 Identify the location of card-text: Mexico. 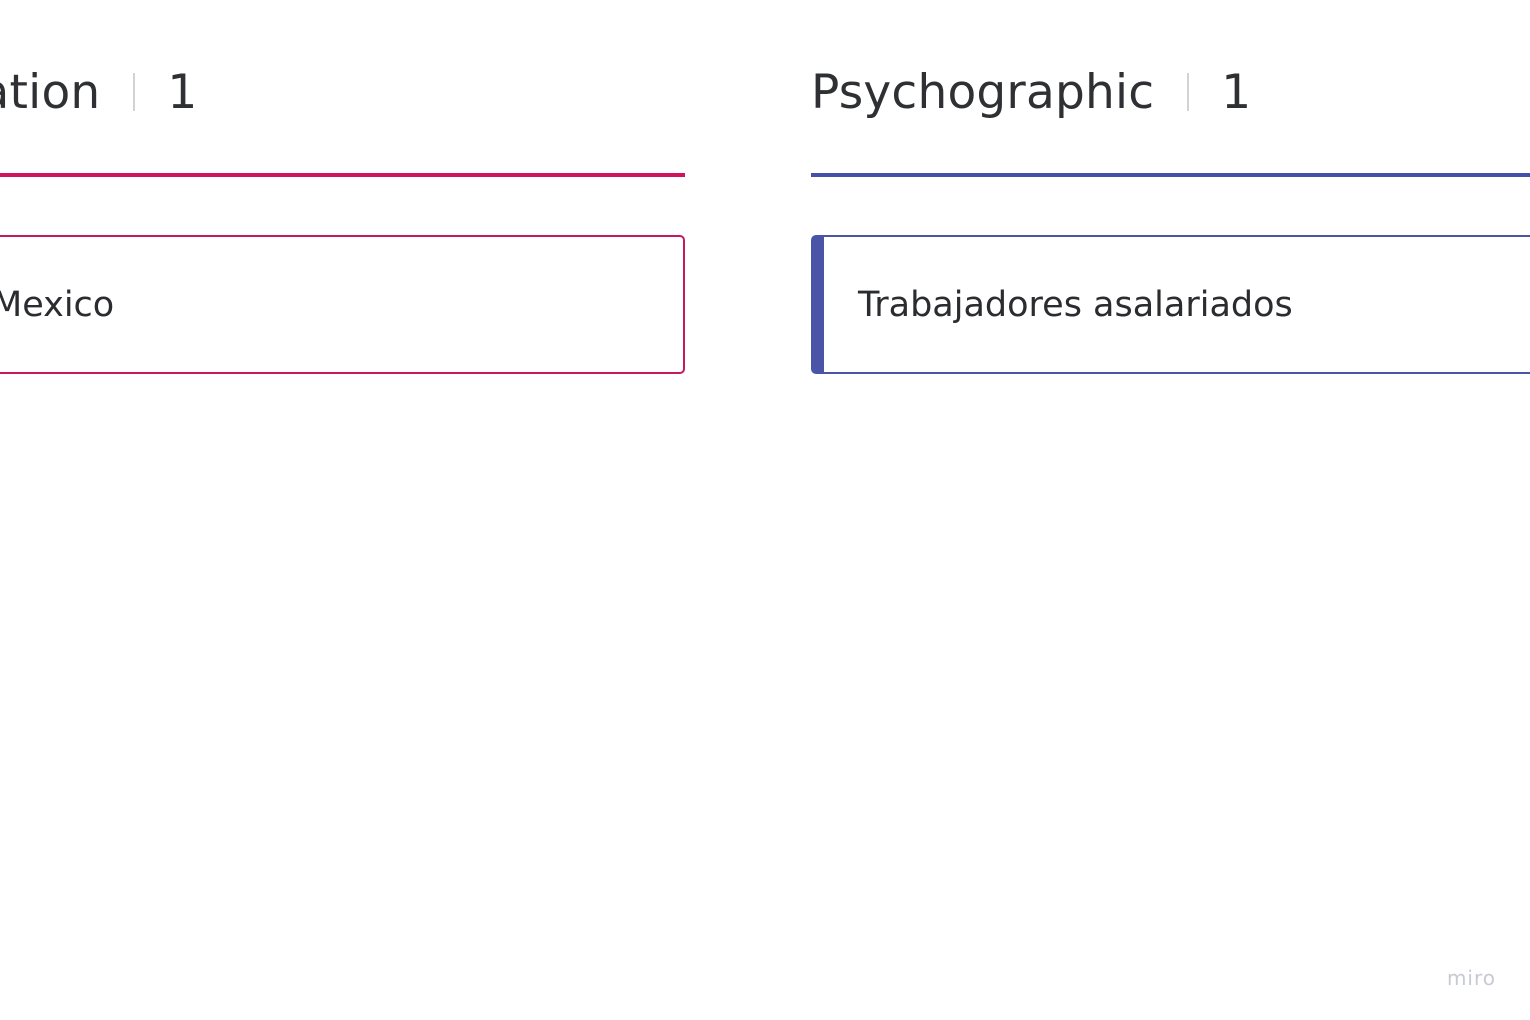
(57, 304).